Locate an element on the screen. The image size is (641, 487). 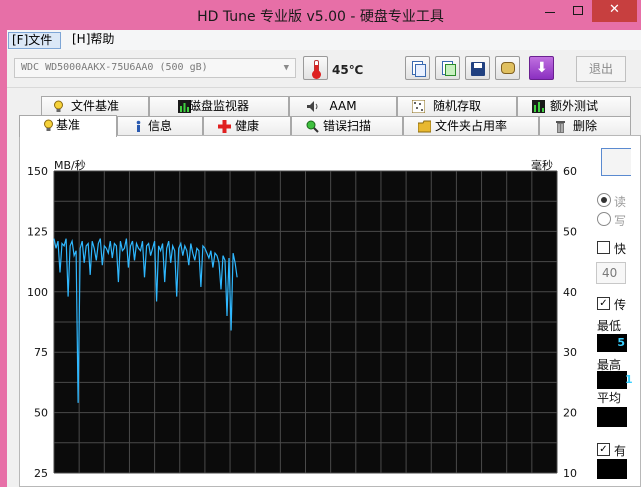
max-readout: 1 is located at coordinates (629, 379).